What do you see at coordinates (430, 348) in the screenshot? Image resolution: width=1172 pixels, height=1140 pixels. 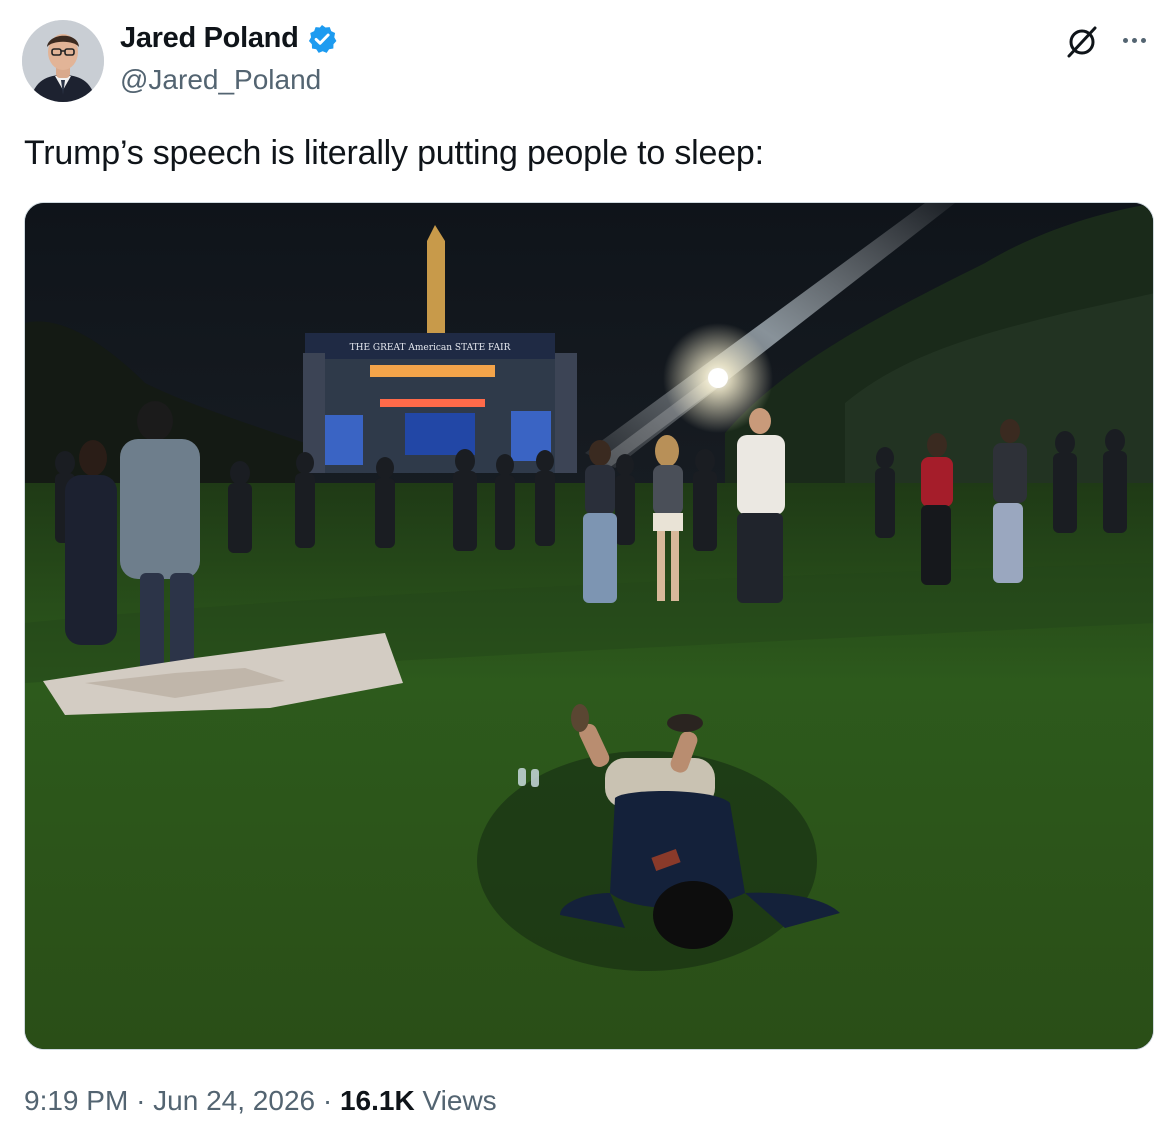 I see `stage-banner: THE GREAT American STATE FAIR` at bounding box center [430, 348].